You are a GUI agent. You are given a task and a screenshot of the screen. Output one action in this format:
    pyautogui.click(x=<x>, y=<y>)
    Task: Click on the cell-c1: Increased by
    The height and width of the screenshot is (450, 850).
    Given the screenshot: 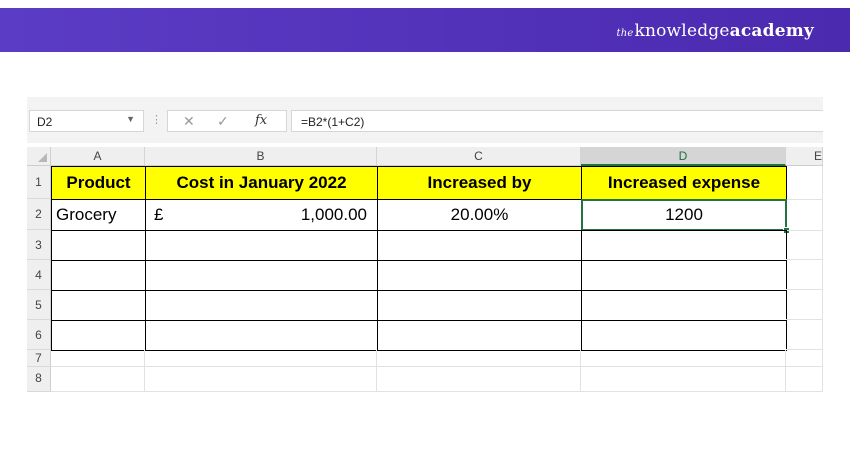 What is the action you would take?
    pyautogui.click(x=479, y=183)
    